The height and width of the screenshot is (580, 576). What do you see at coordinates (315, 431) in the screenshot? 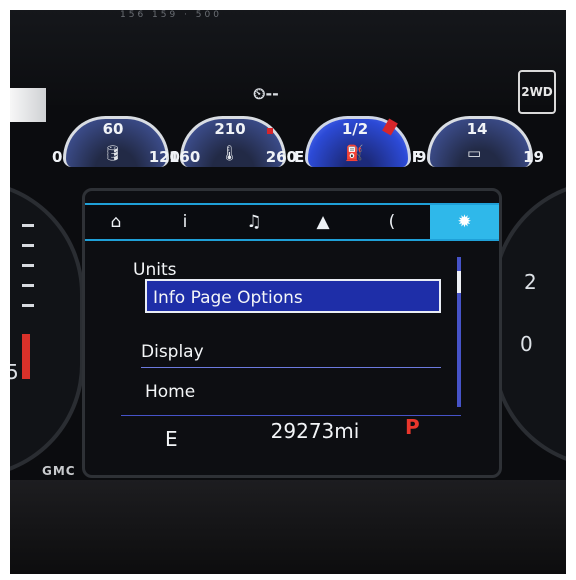
I see `odometer-readout: 29273mi` at bounding box center [315, 431].